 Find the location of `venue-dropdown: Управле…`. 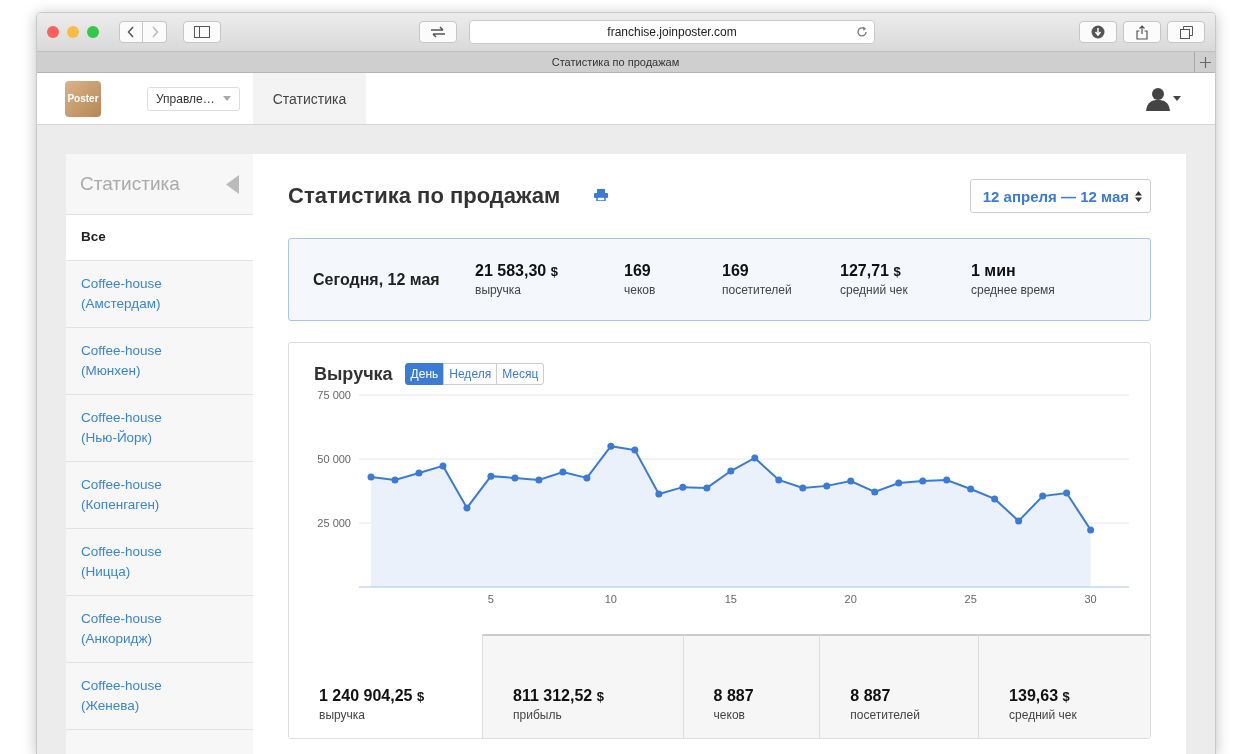

venue-dropdown: Управле… is located at coordinates (193, 98).